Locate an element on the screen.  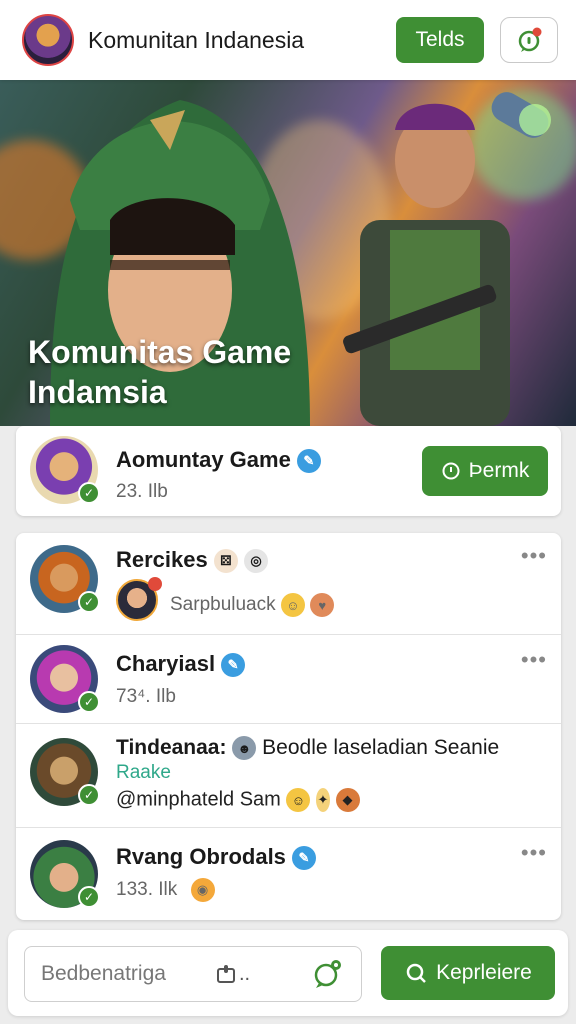
message-input is located at coordinates (121, 974).